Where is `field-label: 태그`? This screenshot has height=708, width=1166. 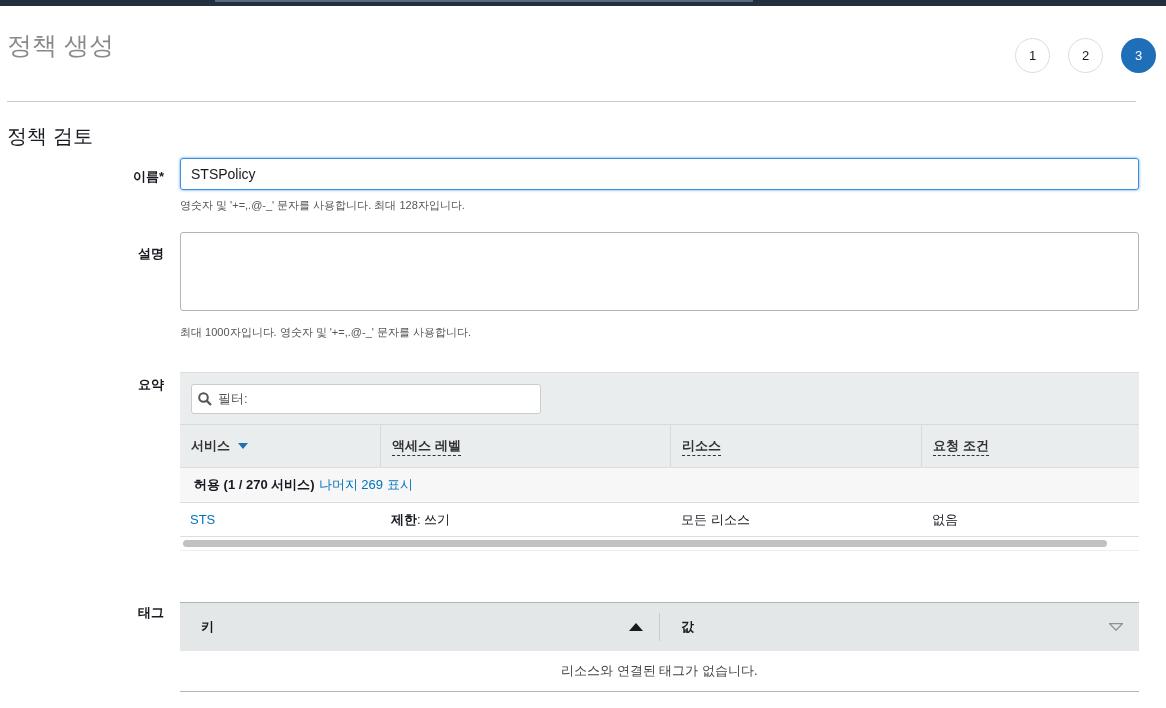 field-label: 태그 is located at coordinates (151, 613).